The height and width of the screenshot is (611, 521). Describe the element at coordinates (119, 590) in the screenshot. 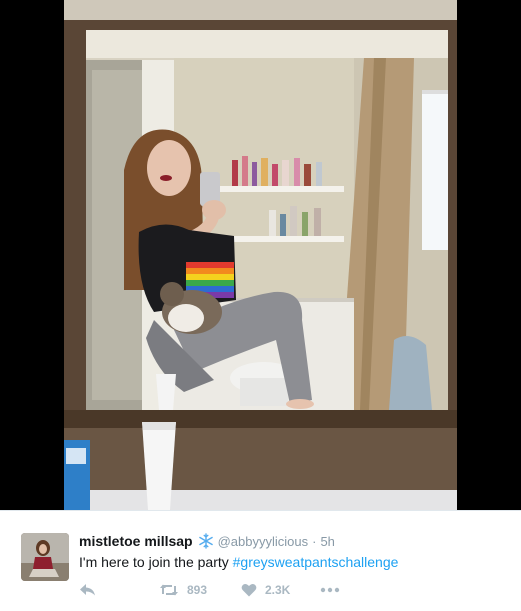

I see `reply-button` at that location.